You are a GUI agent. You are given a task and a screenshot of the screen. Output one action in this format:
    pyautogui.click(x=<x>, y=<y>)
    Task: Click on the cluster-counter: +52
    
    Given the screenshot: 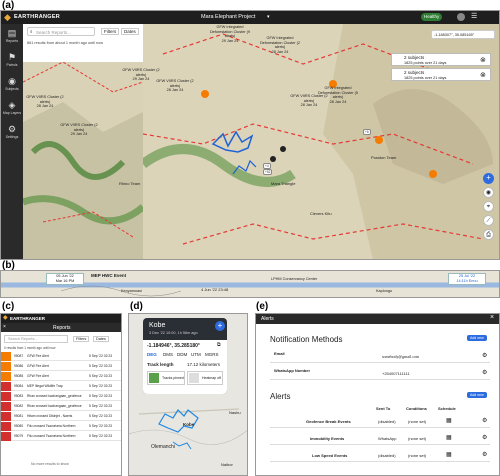 What is the action you would take?
    pyautogui.click(x=268, y=172)
    